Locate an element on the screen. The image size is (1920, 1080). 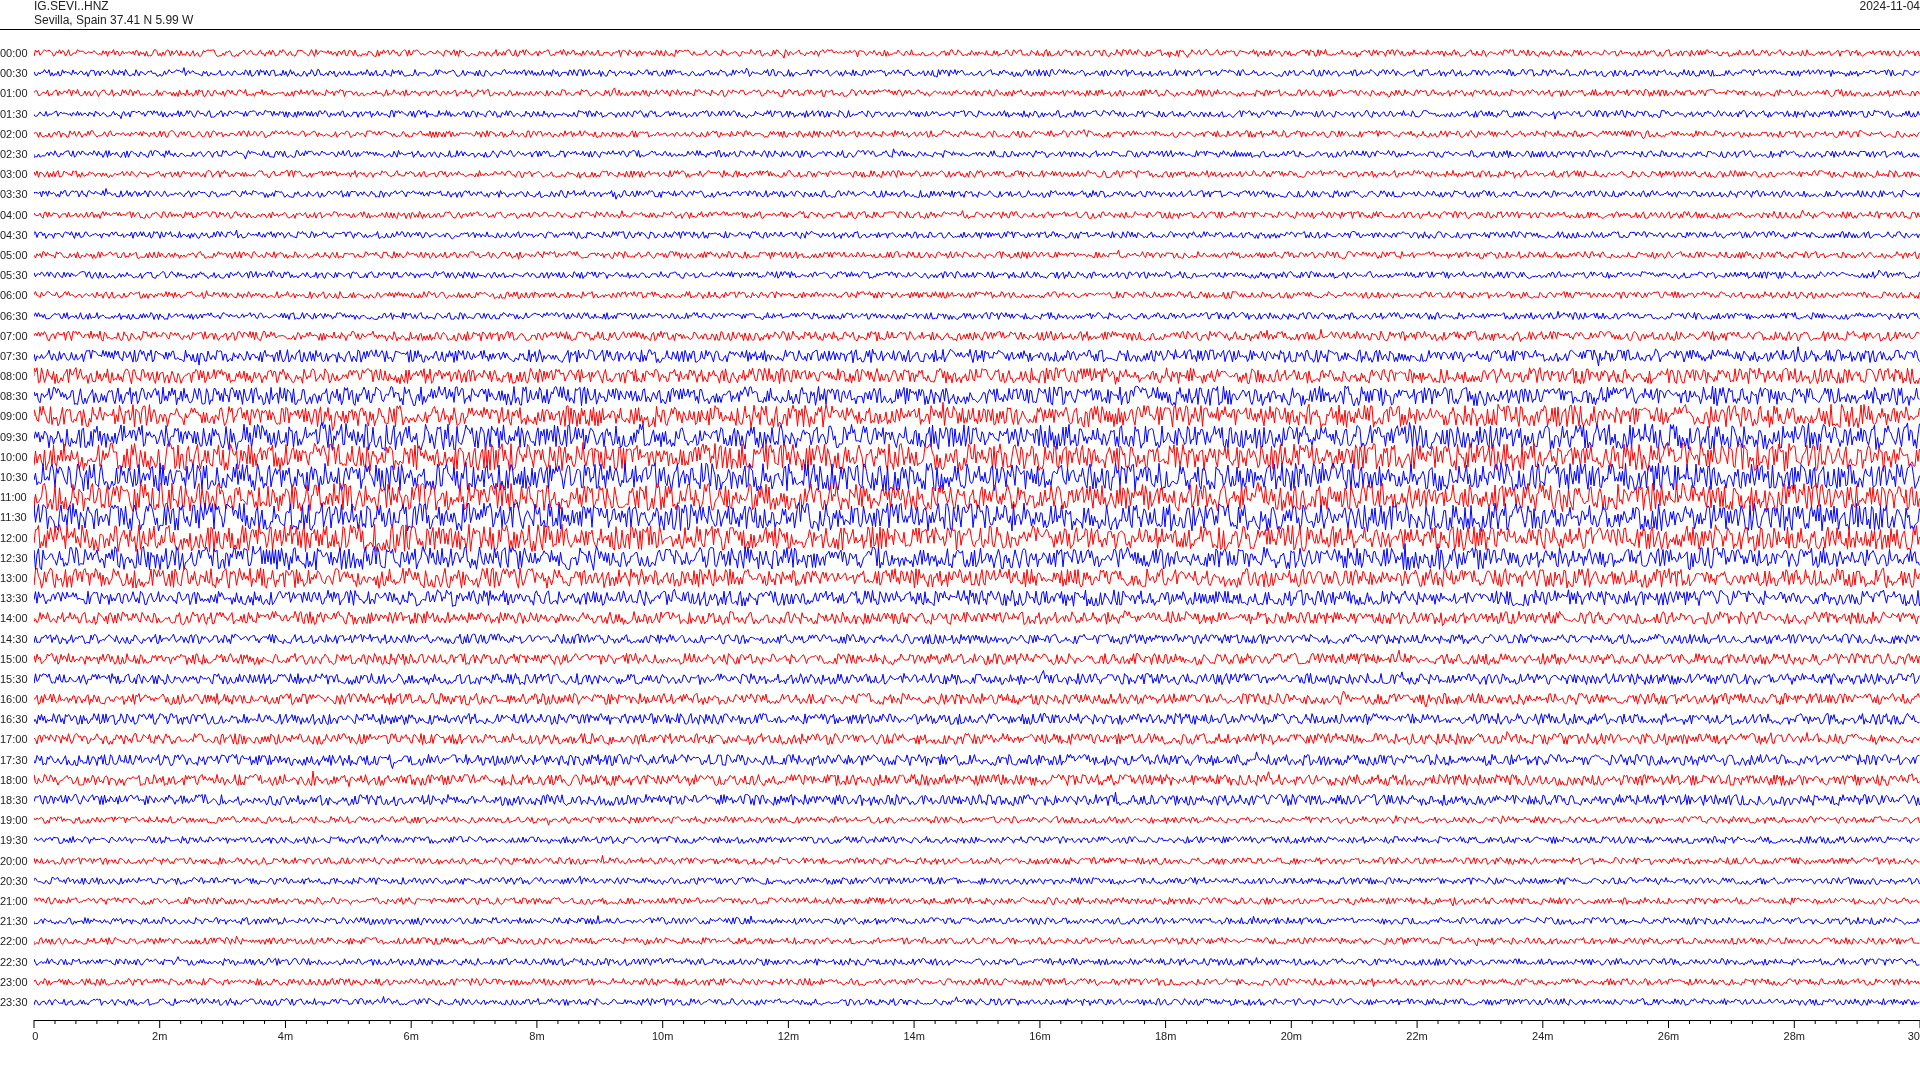
hour-label: 15:00 is located at coordinates (14, 658).